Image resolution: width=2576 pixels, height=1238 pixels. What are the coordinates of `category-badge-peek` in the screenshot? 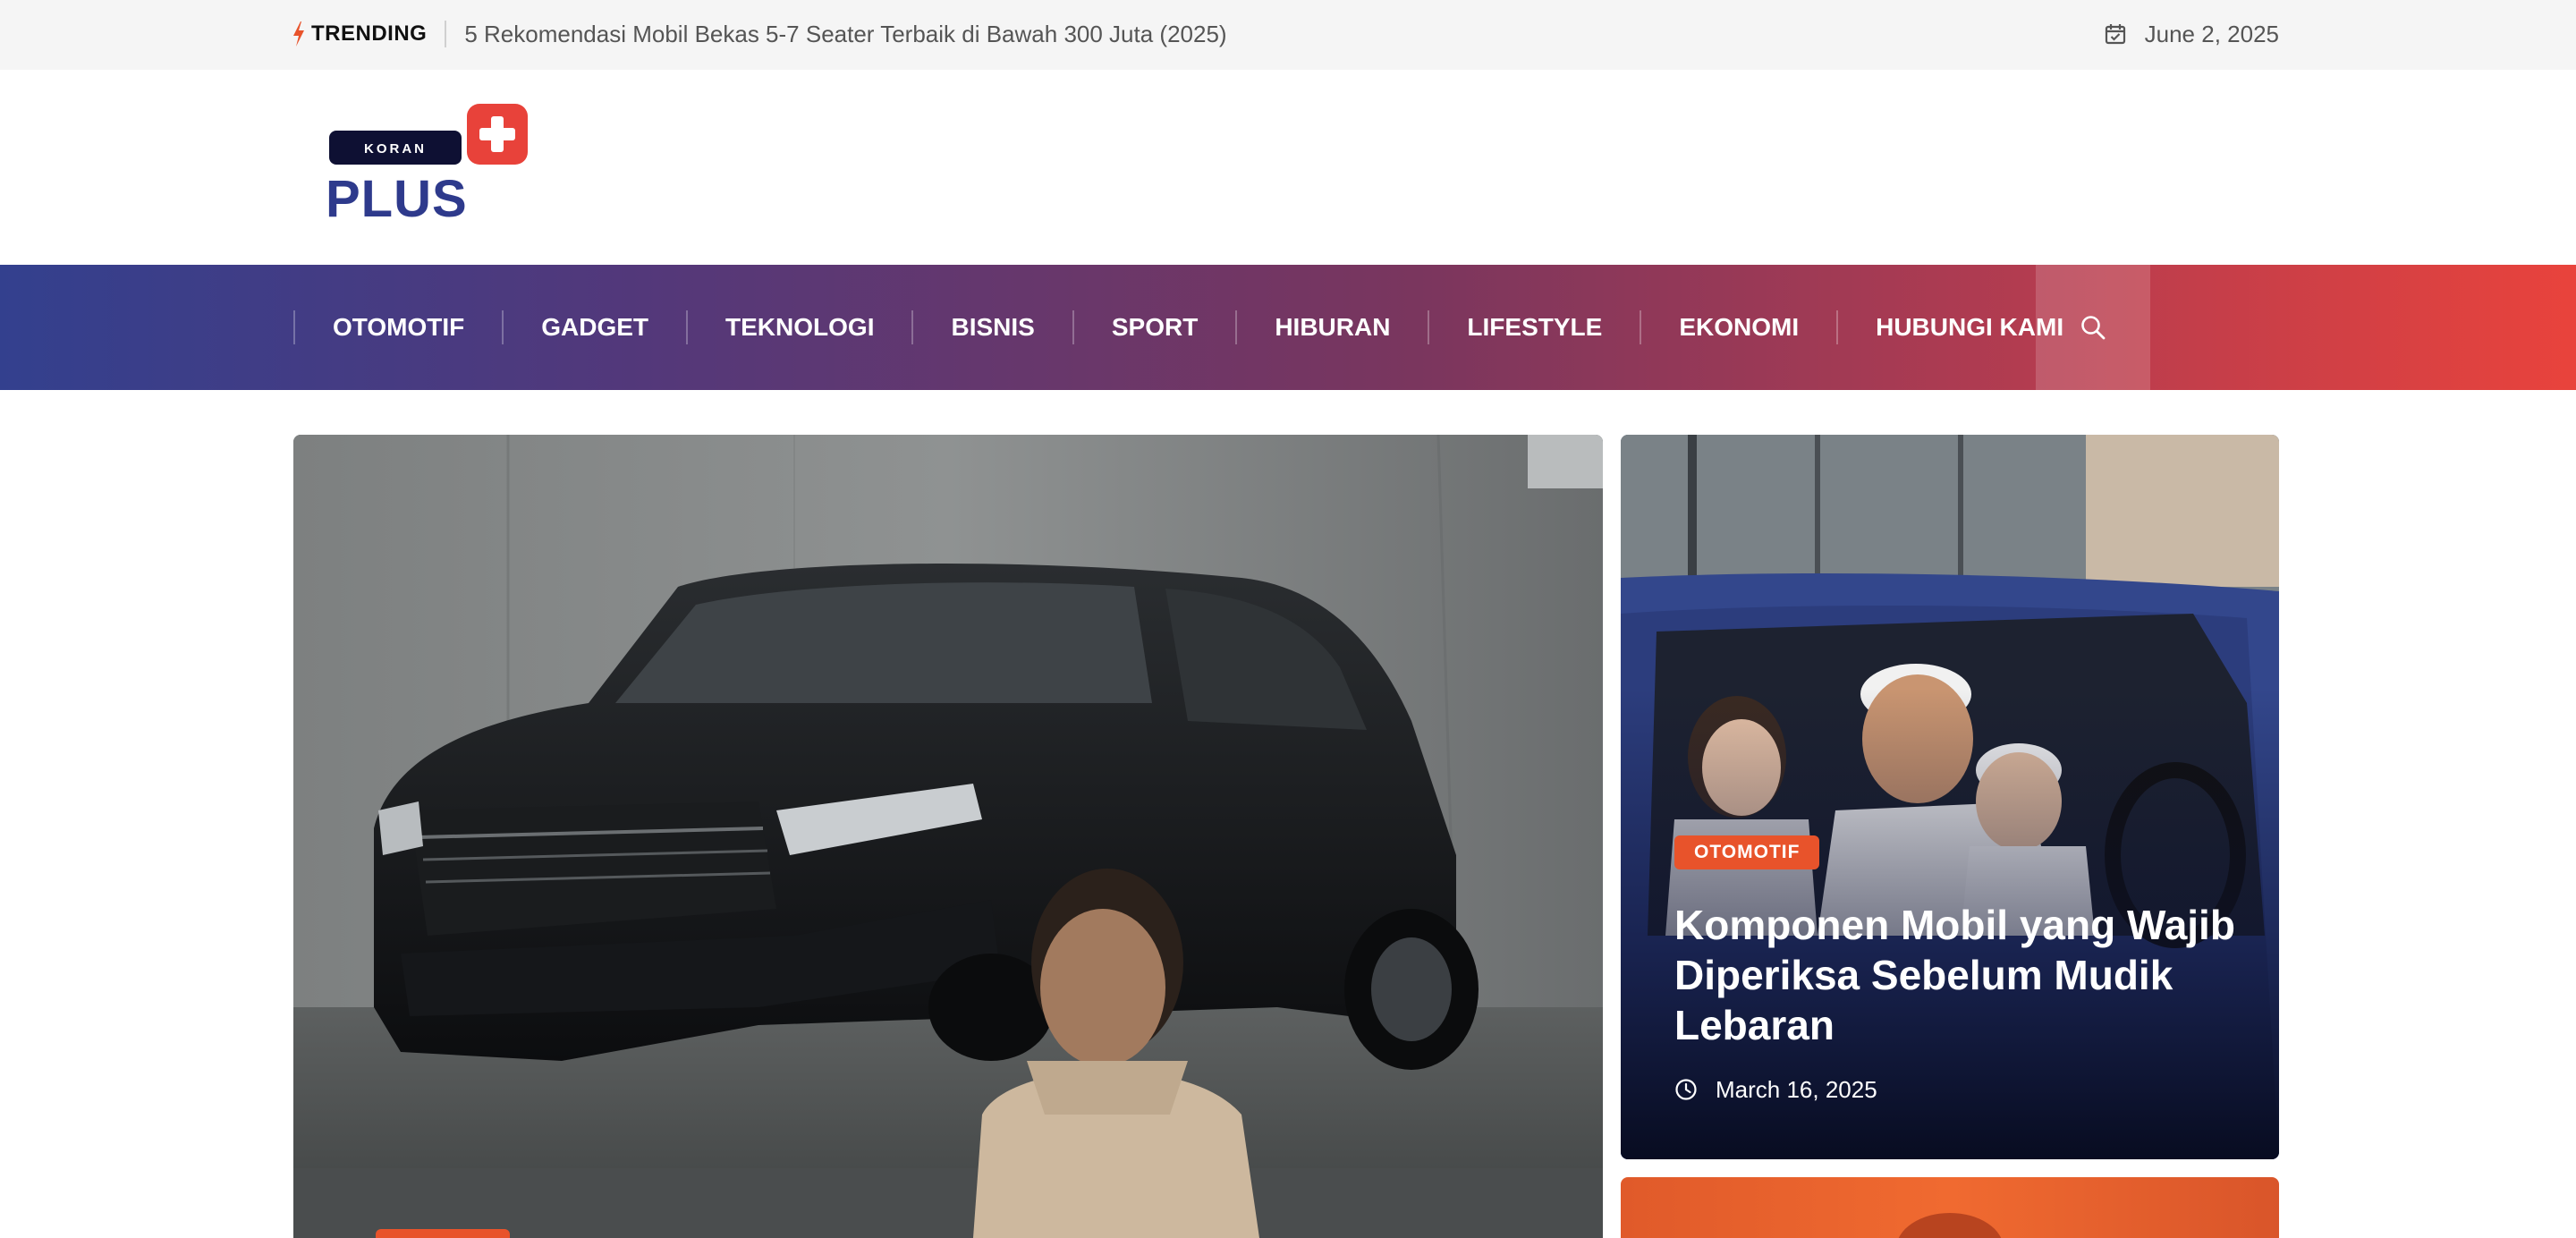 It's located at (443, 1233).